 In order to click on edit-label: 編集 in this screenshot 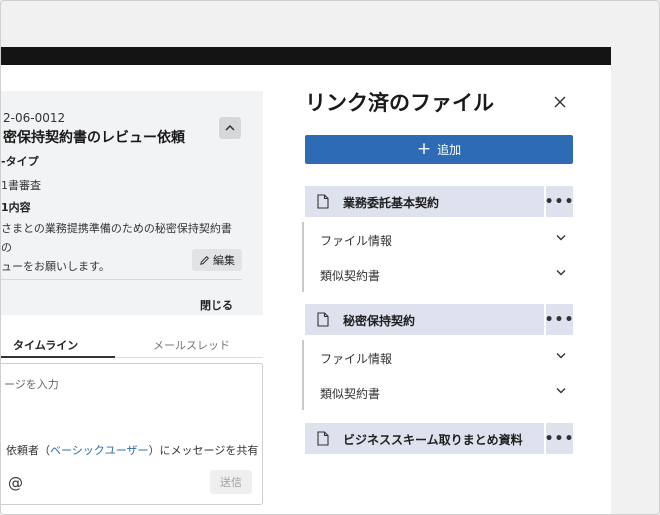, I will do `click(224, 260)`.